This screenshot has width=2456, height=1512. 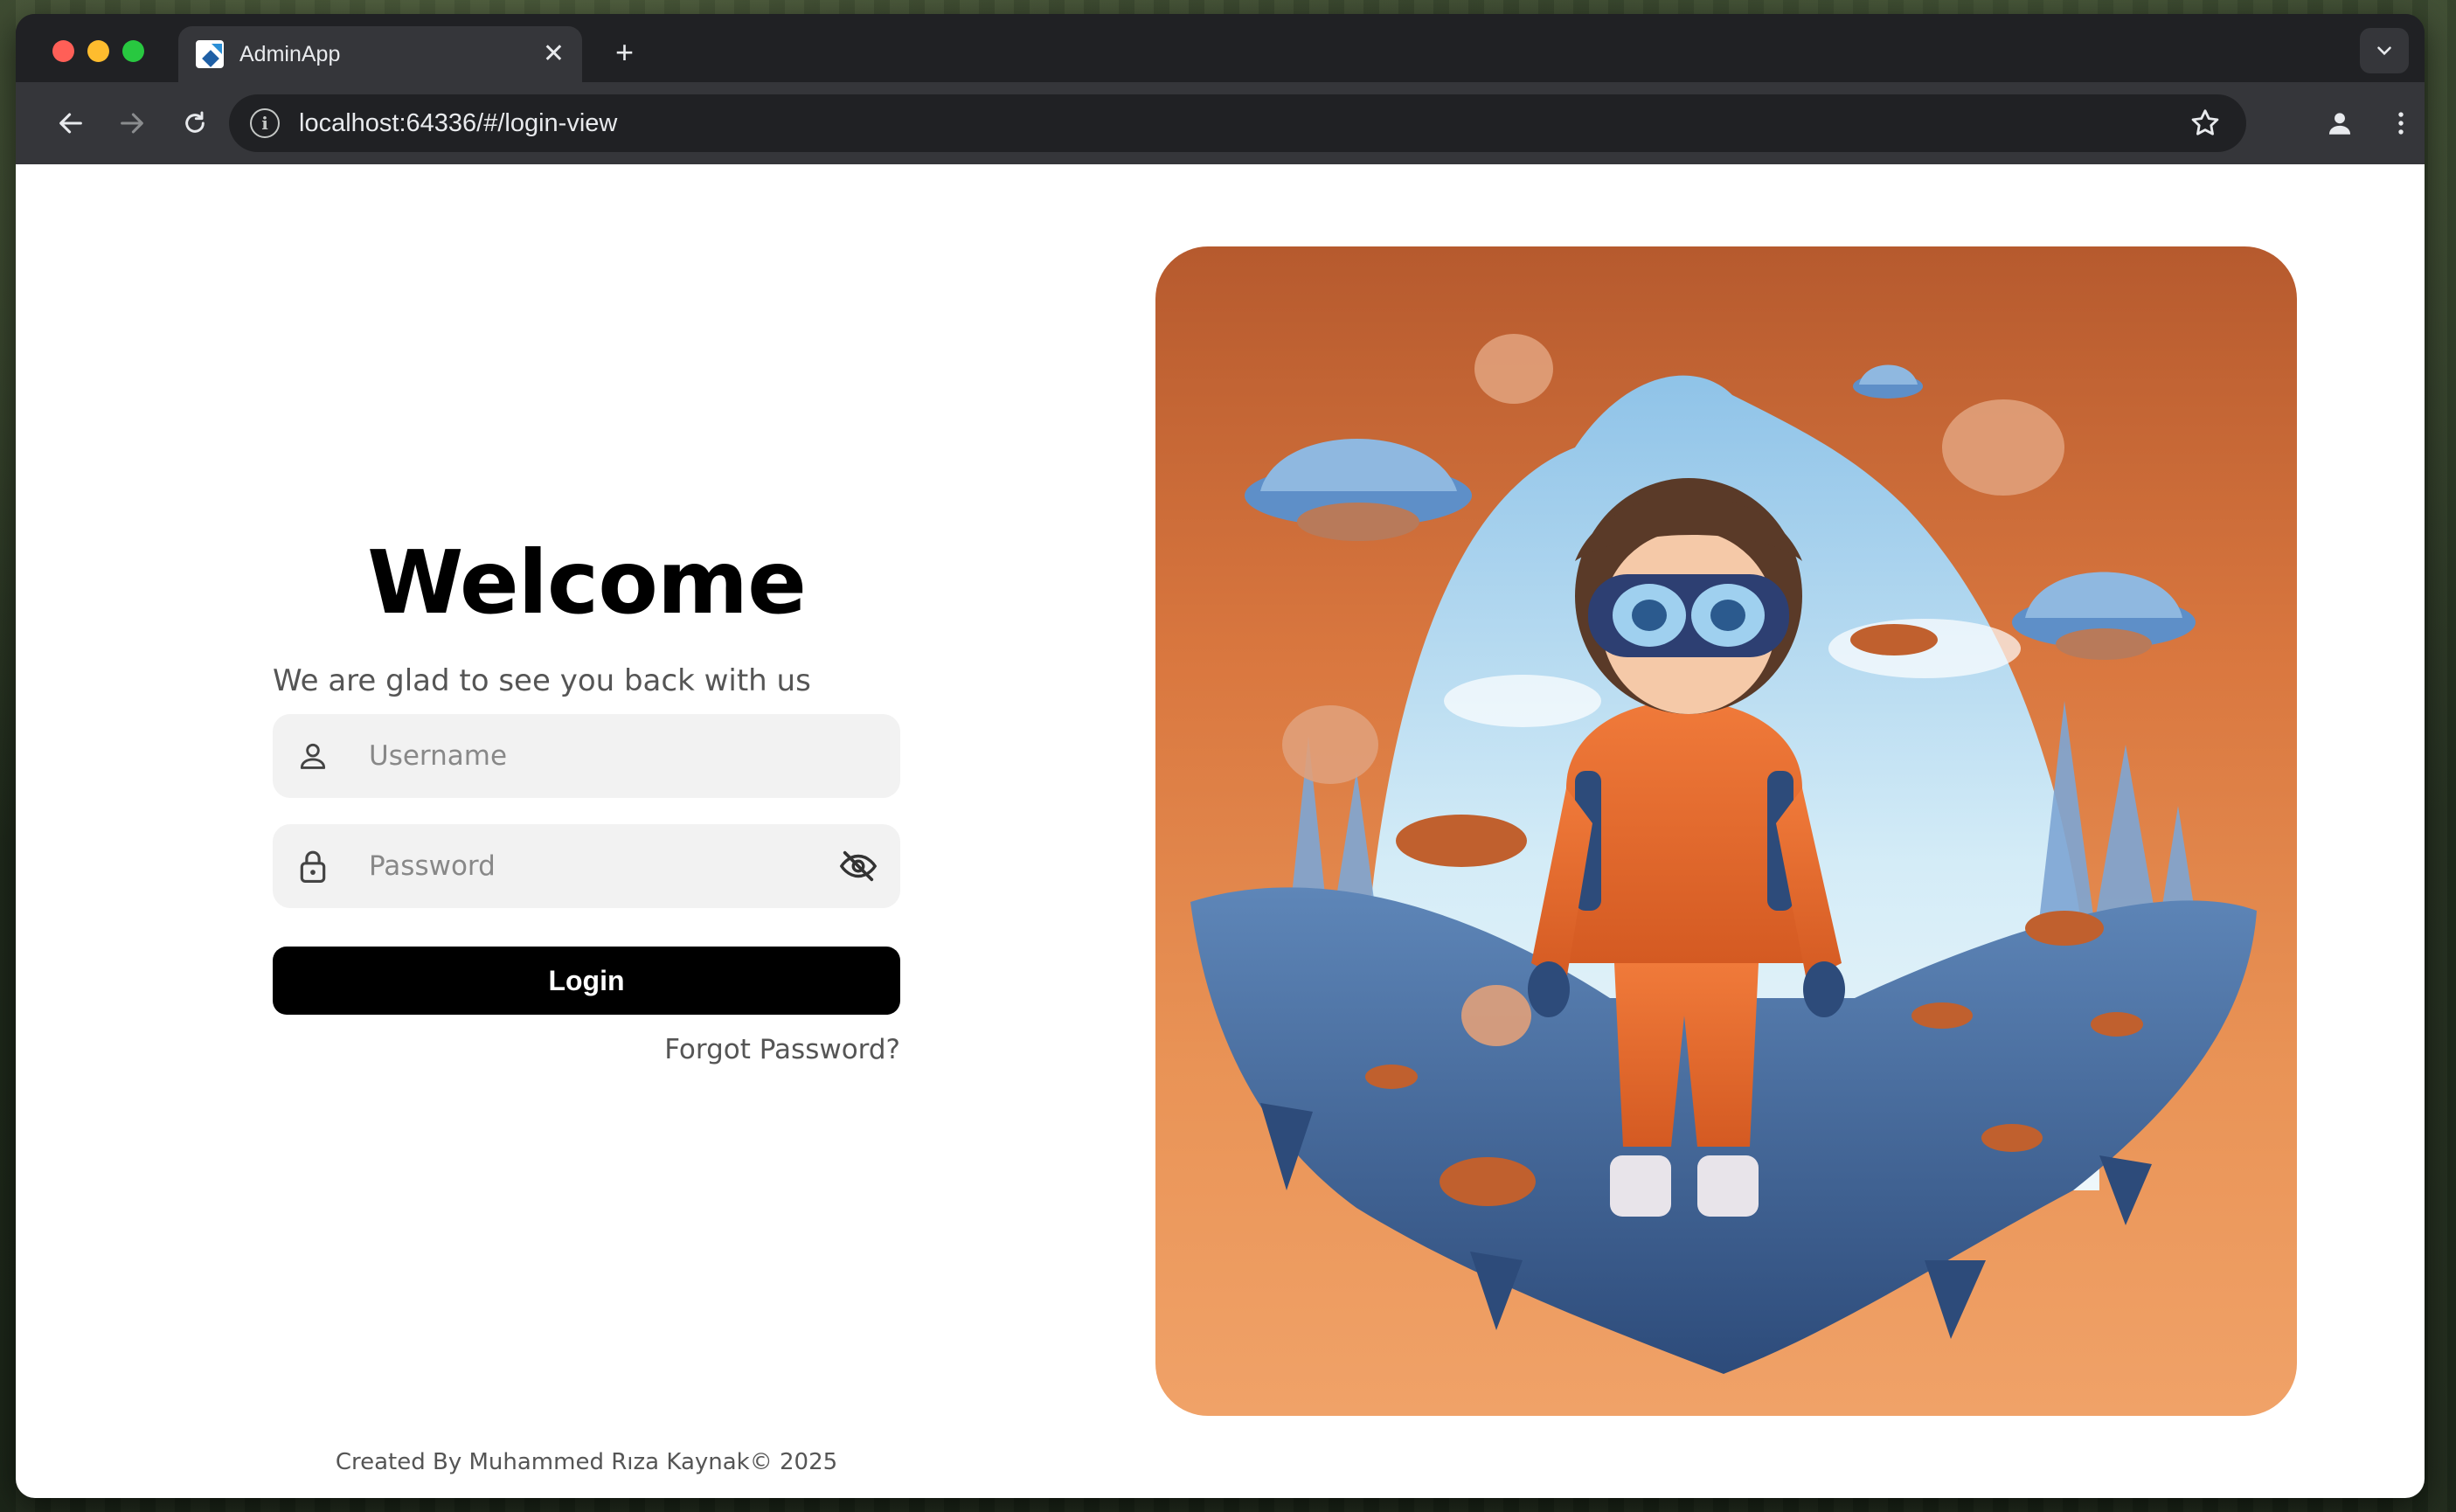 What do you see at coordinates (210, 54) in the screenshot?
I see `flutter-favicon-icon` at bounding box center [210, 54].